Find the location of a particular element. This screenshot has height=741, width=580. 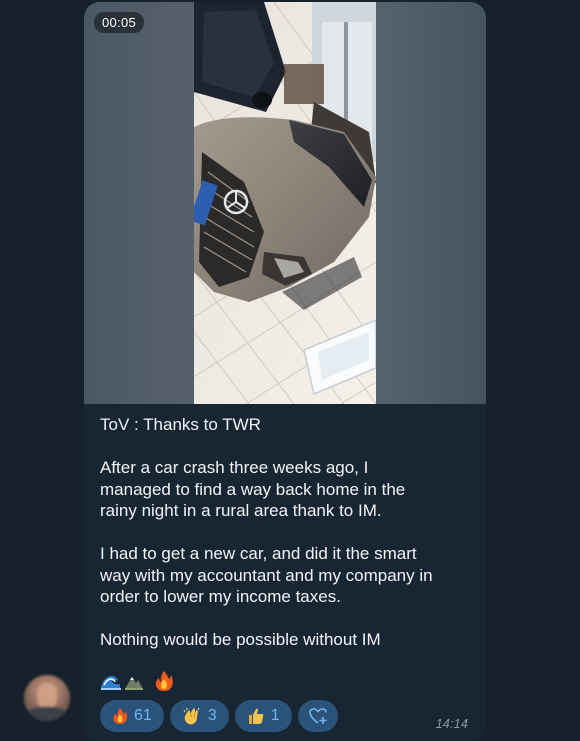

emoji-line is located at coordinates (137, 681).